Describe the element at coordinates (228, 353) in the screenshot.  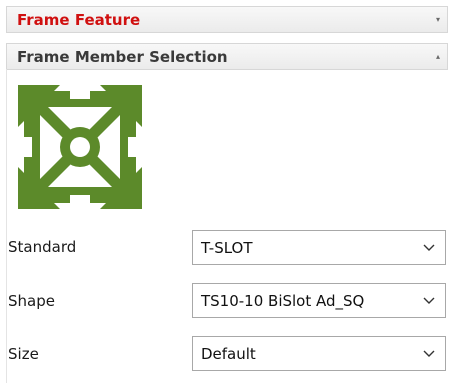
I see `size-value: Default` at that location.